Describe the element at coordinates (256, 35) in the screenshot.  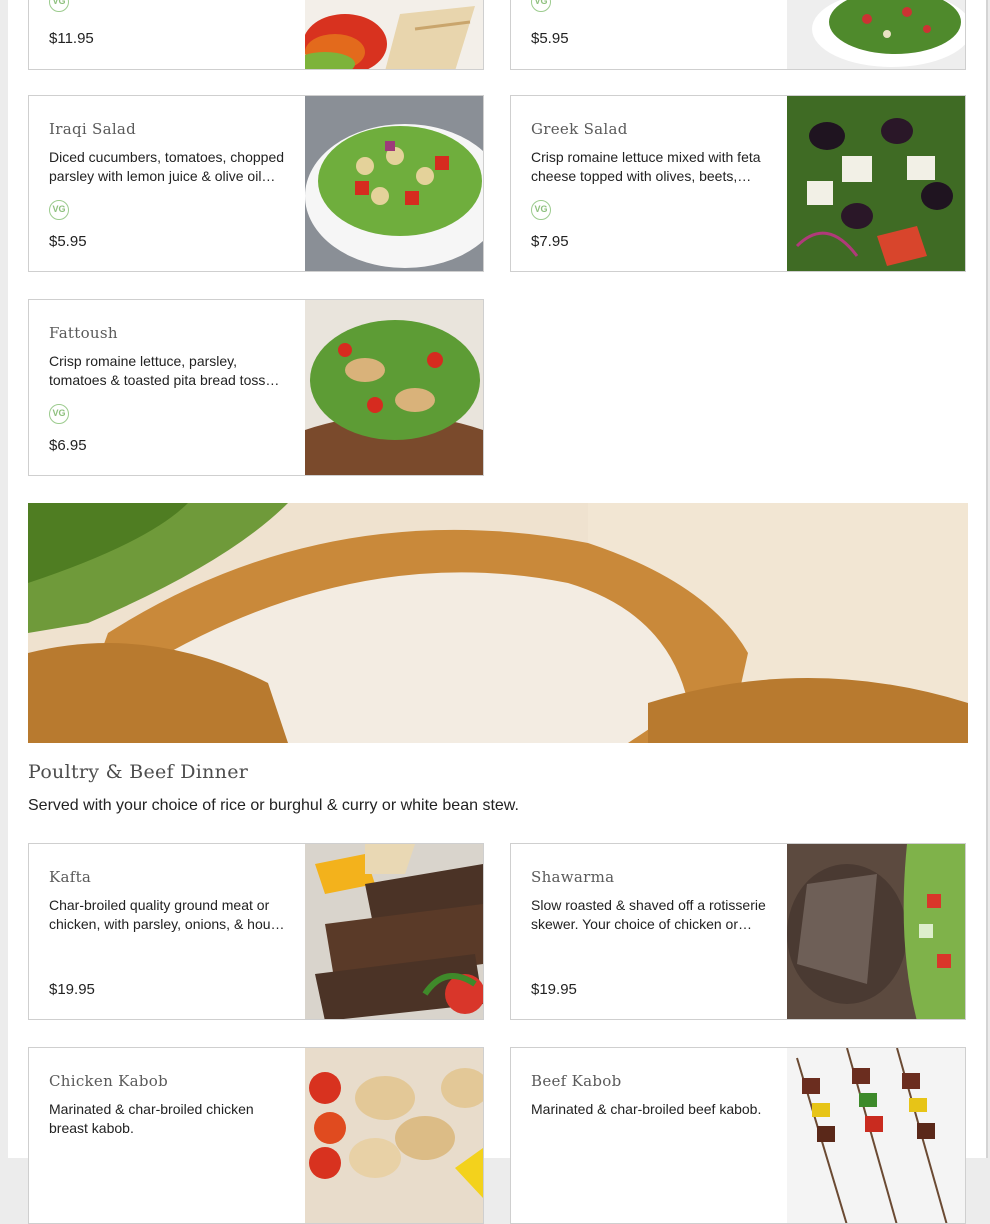
I see `menu-item-card: VG $11.95` at that location.